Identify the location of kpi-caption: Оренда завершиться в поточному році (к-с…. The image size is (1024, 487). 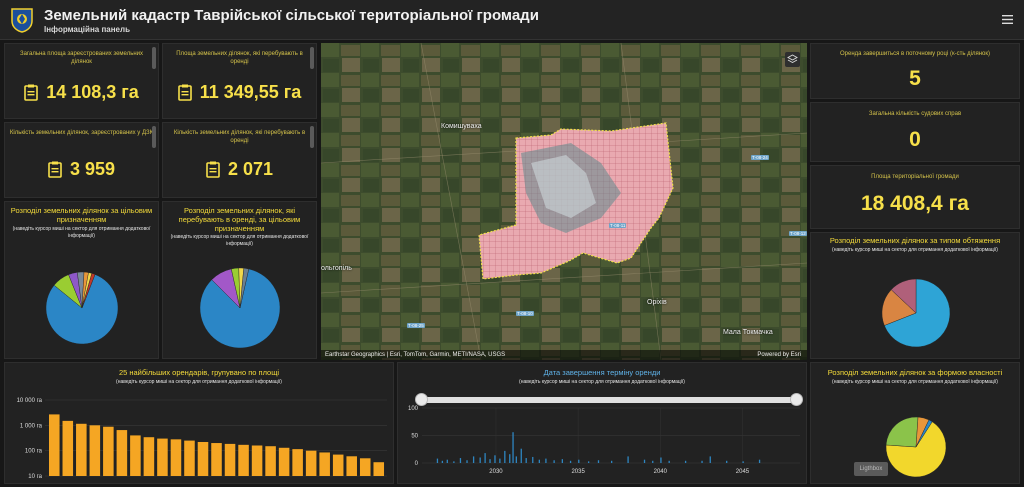
(915, 54).